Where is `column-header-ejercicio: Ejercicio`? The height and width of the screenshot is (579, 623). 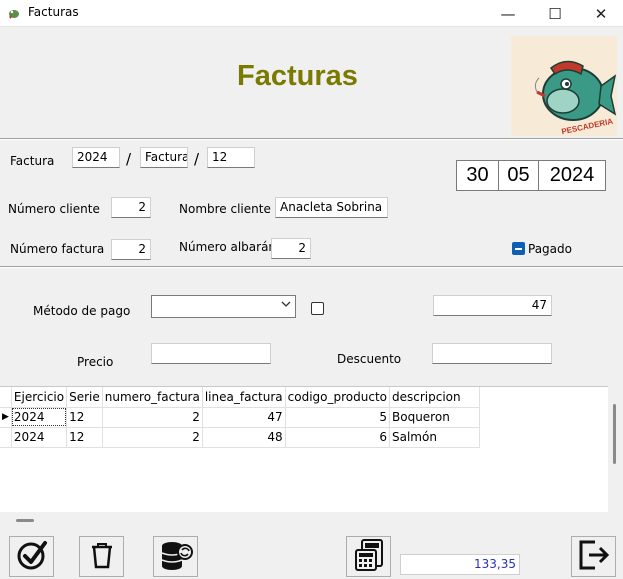 column-header-ejercicio: Ejercicio is located at coordinates (39, 397).